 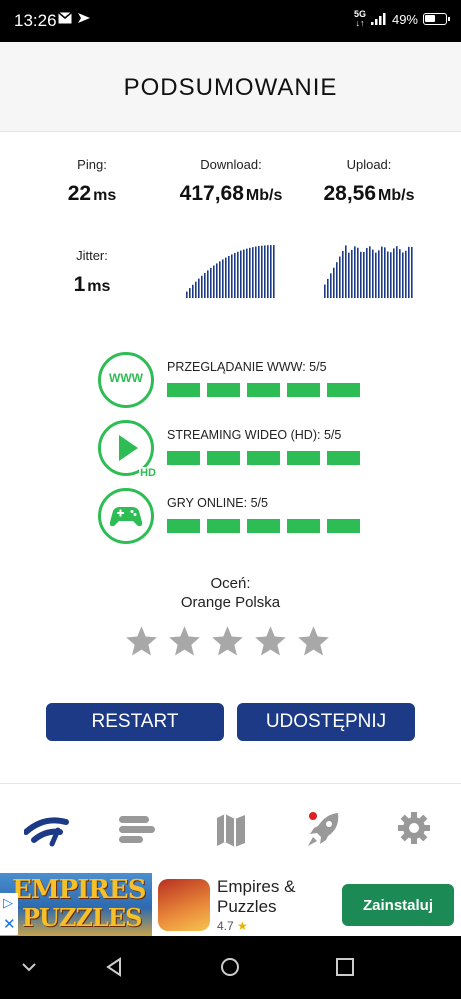 I want to click on quality-label: STREAMING WIDEO (HD): 5/5, so click(x=254, y=435).